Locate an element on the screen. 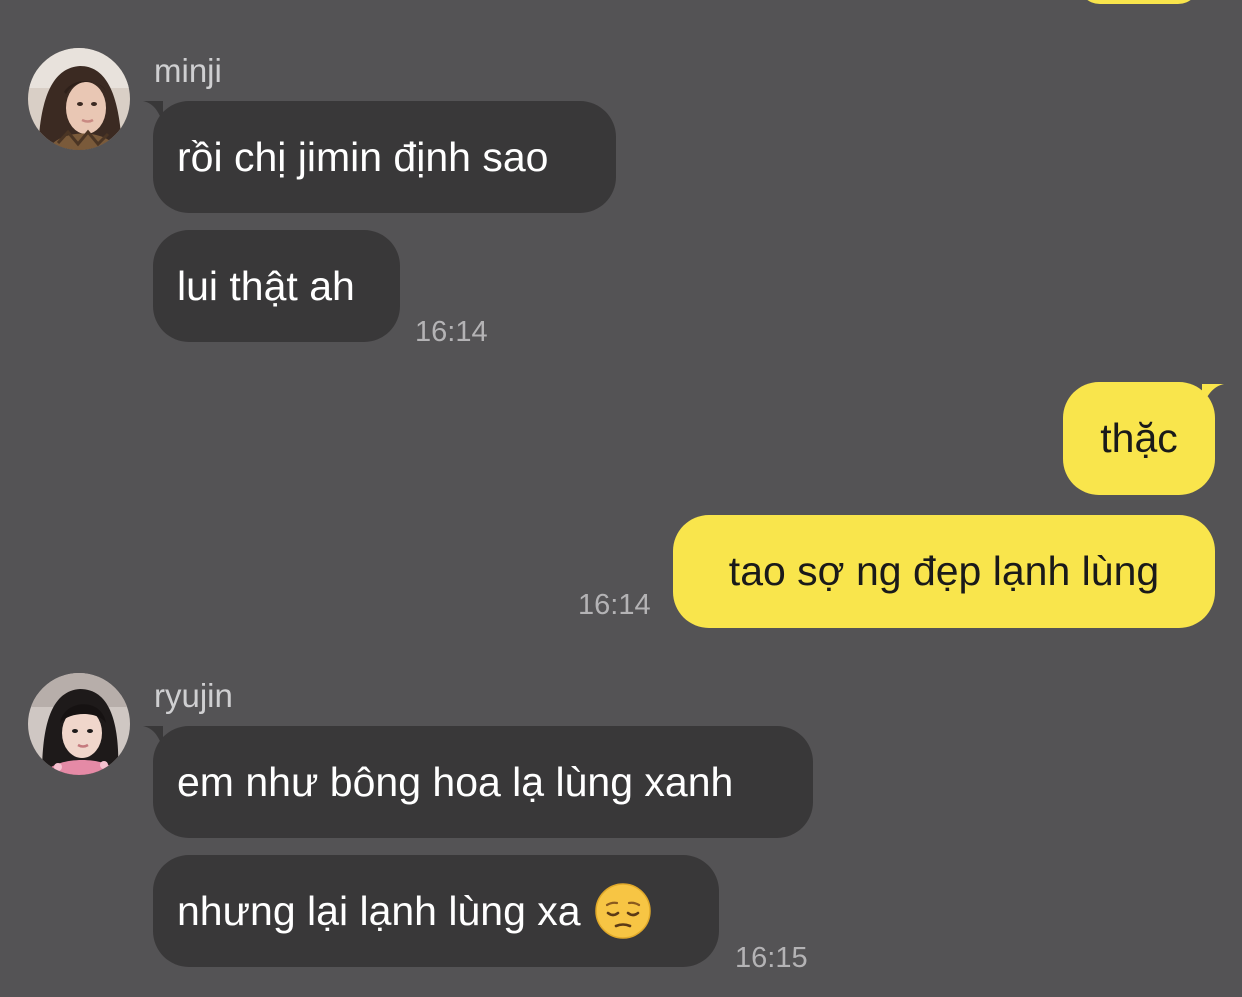 This screenshot has height=997, width=1242. incoming-message-bubble: nhưng lại lạnh lùng xa is located at coordinates (436, 911).